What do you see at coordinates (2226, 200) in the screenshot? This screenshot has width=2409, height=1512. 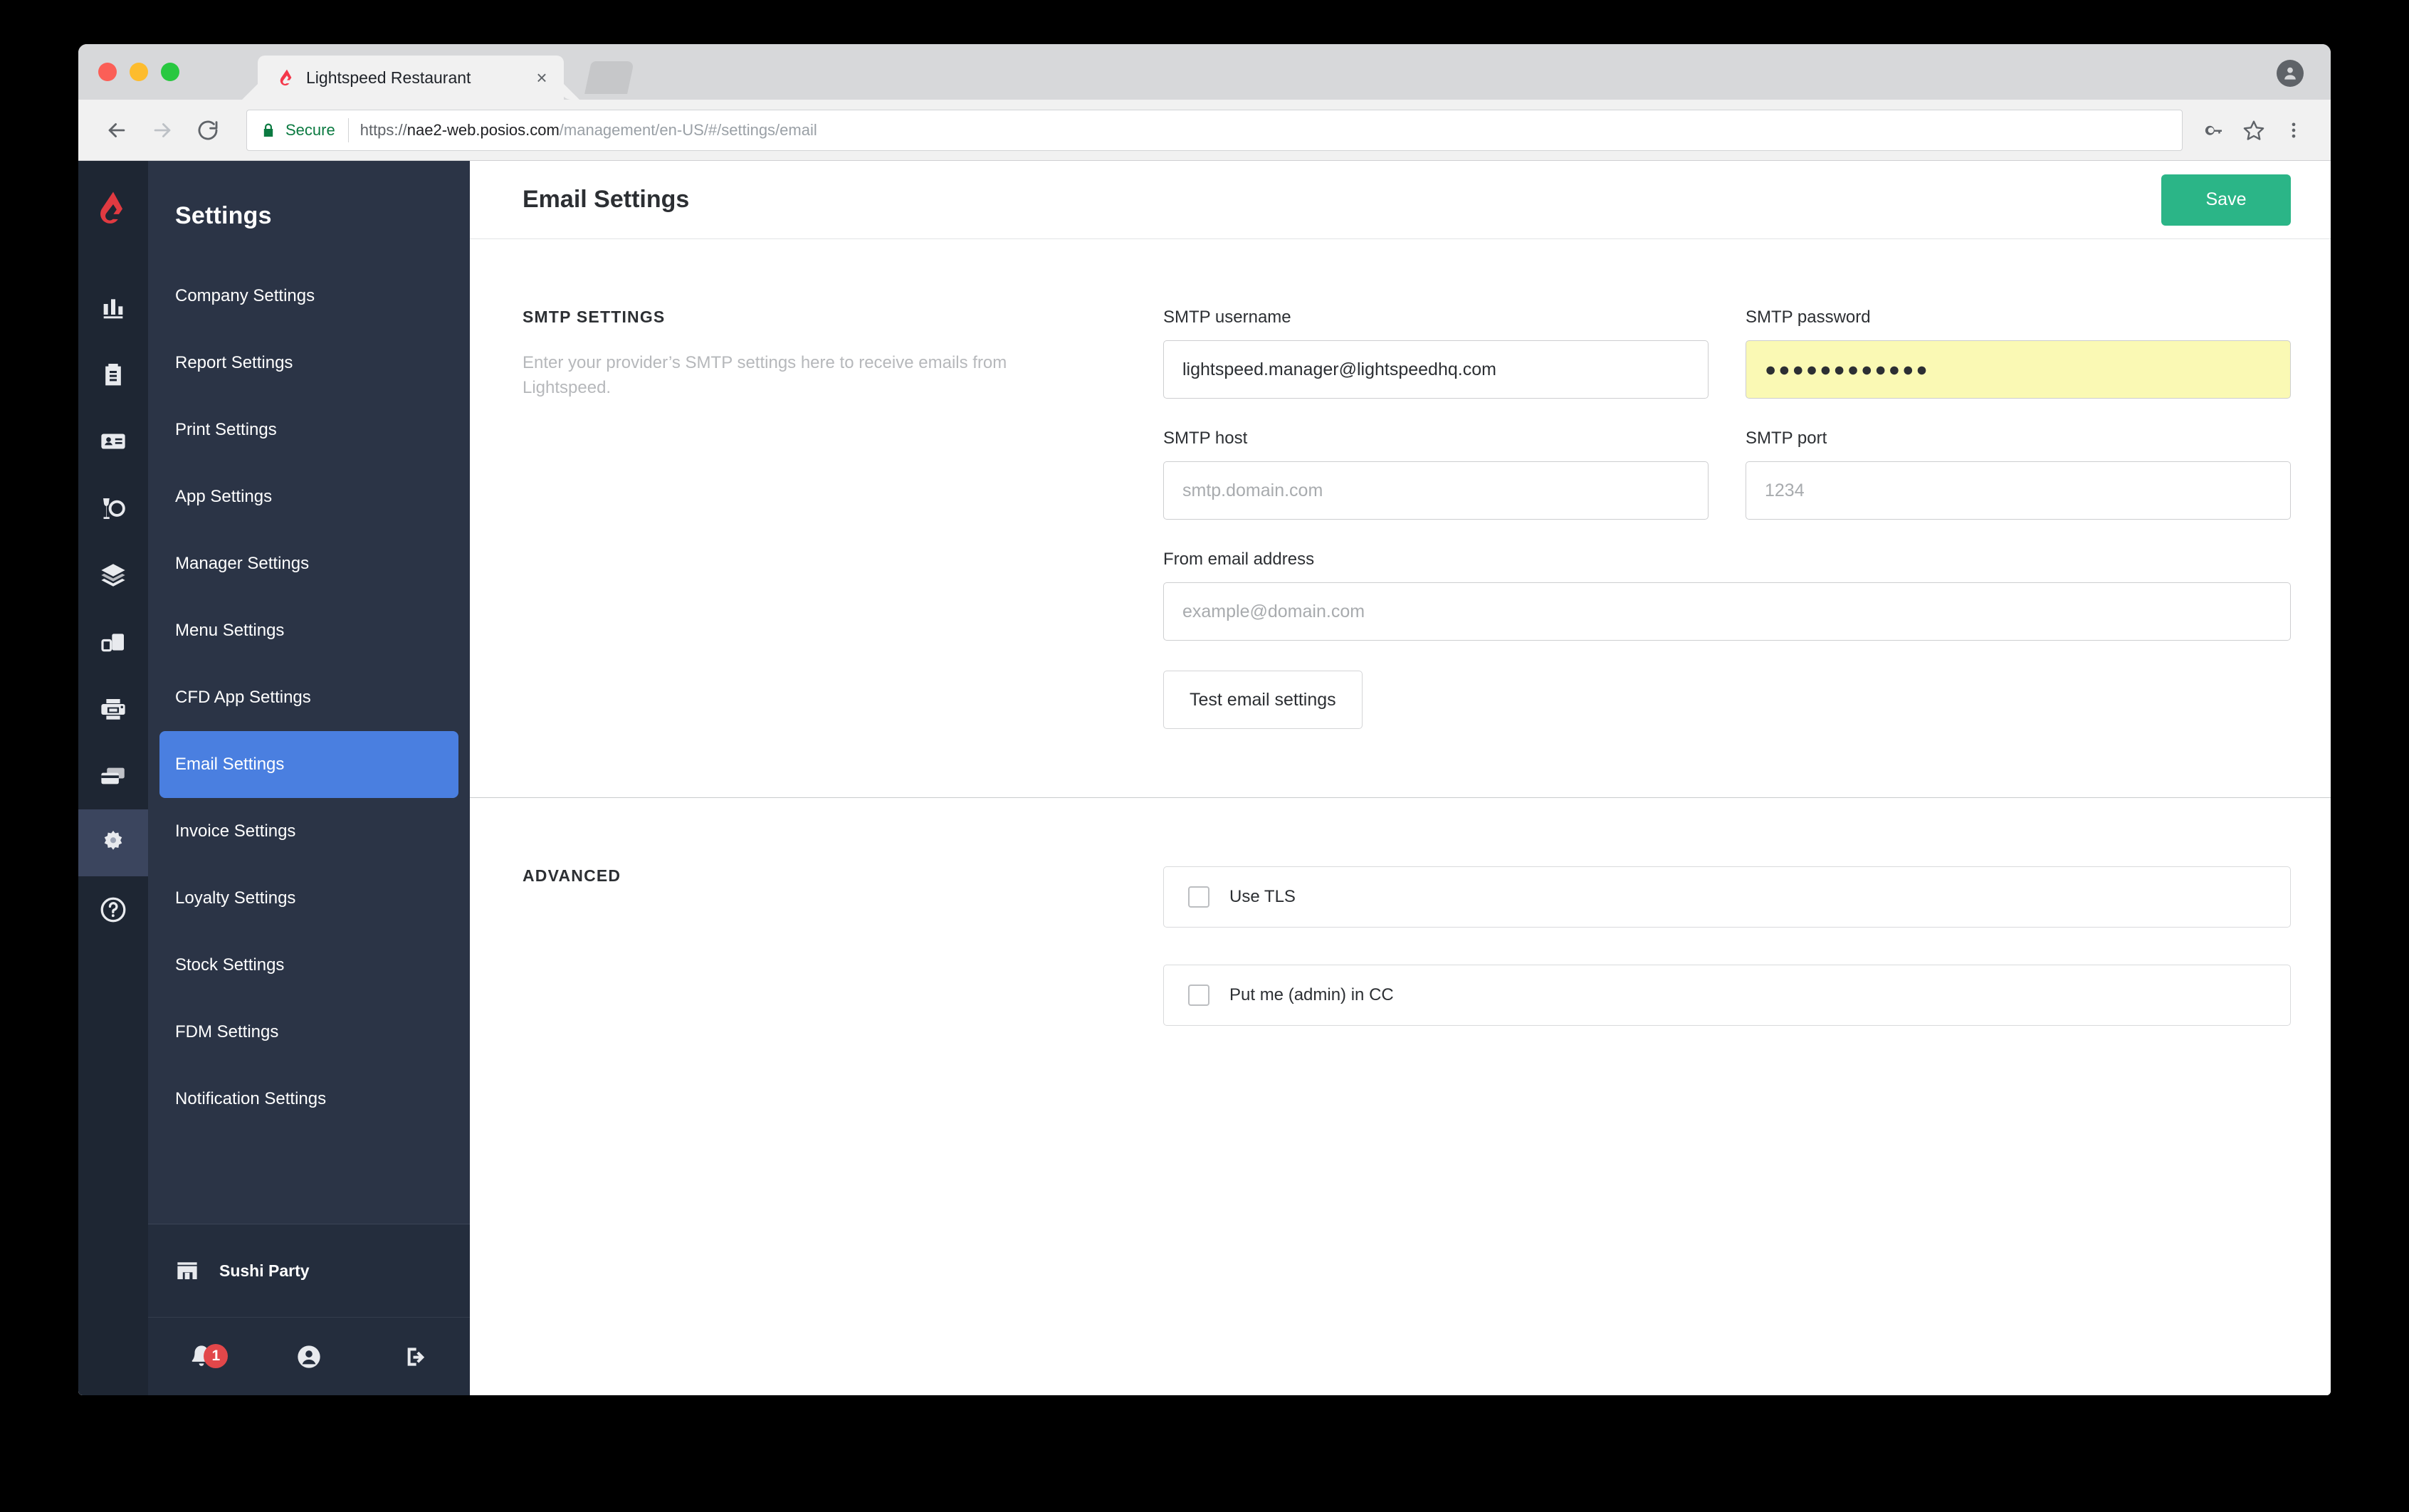 I see `save-button: Save` at bounding box center [2226, 200].